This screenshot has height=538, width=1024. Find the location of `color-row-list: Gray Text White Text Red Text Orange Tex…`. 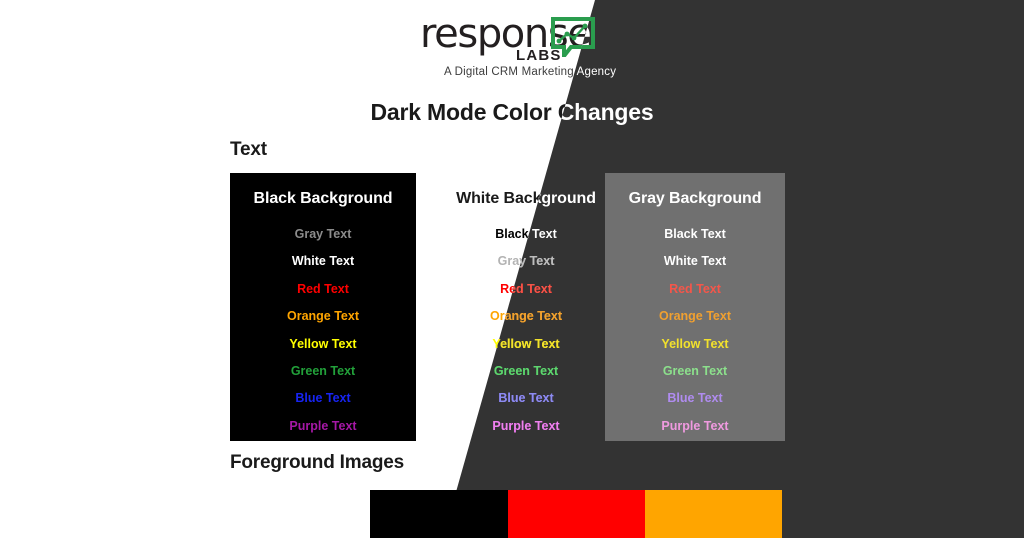

color-row-list: Gray Text White Text Red Text Orange Tex… is located at coordinates (323, 330).